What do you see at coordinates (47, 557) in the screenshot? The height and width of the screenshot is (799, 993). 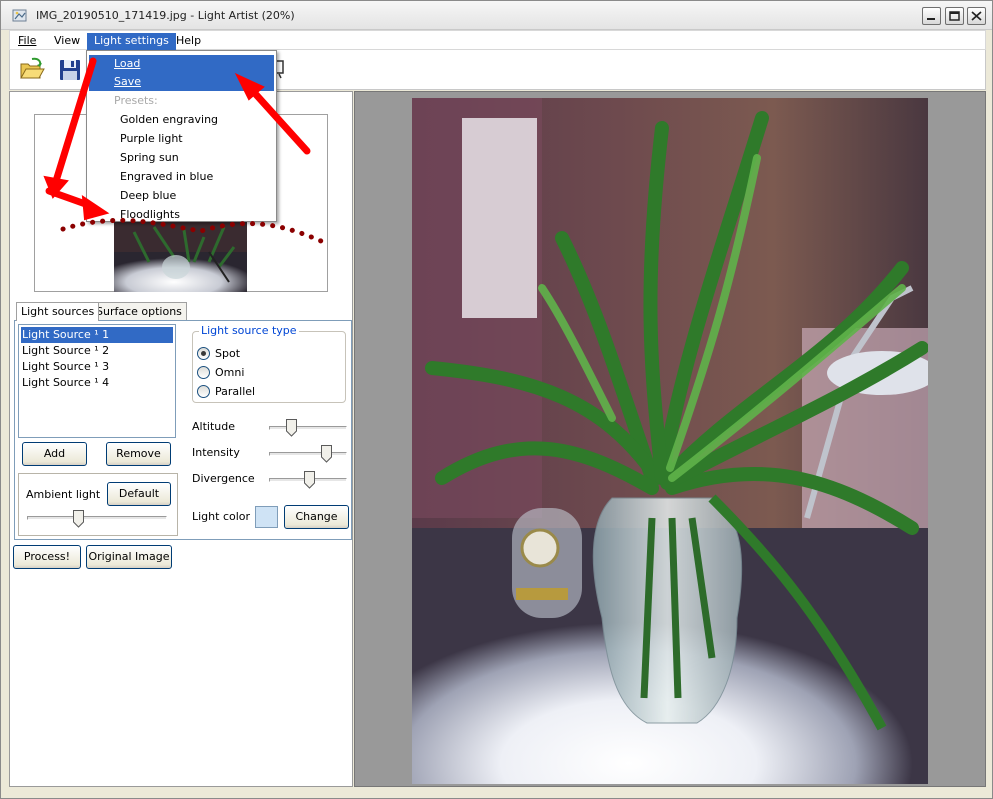 I see `process-button: Process!` at bounding box center [47, 557].